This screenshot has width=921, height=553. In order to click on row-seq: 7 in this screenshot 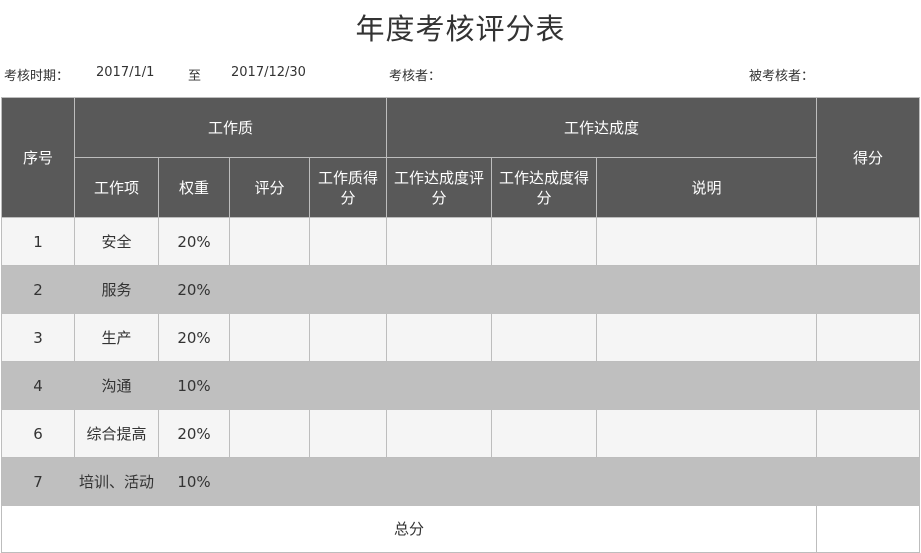, I will do `click(38, 481)`.